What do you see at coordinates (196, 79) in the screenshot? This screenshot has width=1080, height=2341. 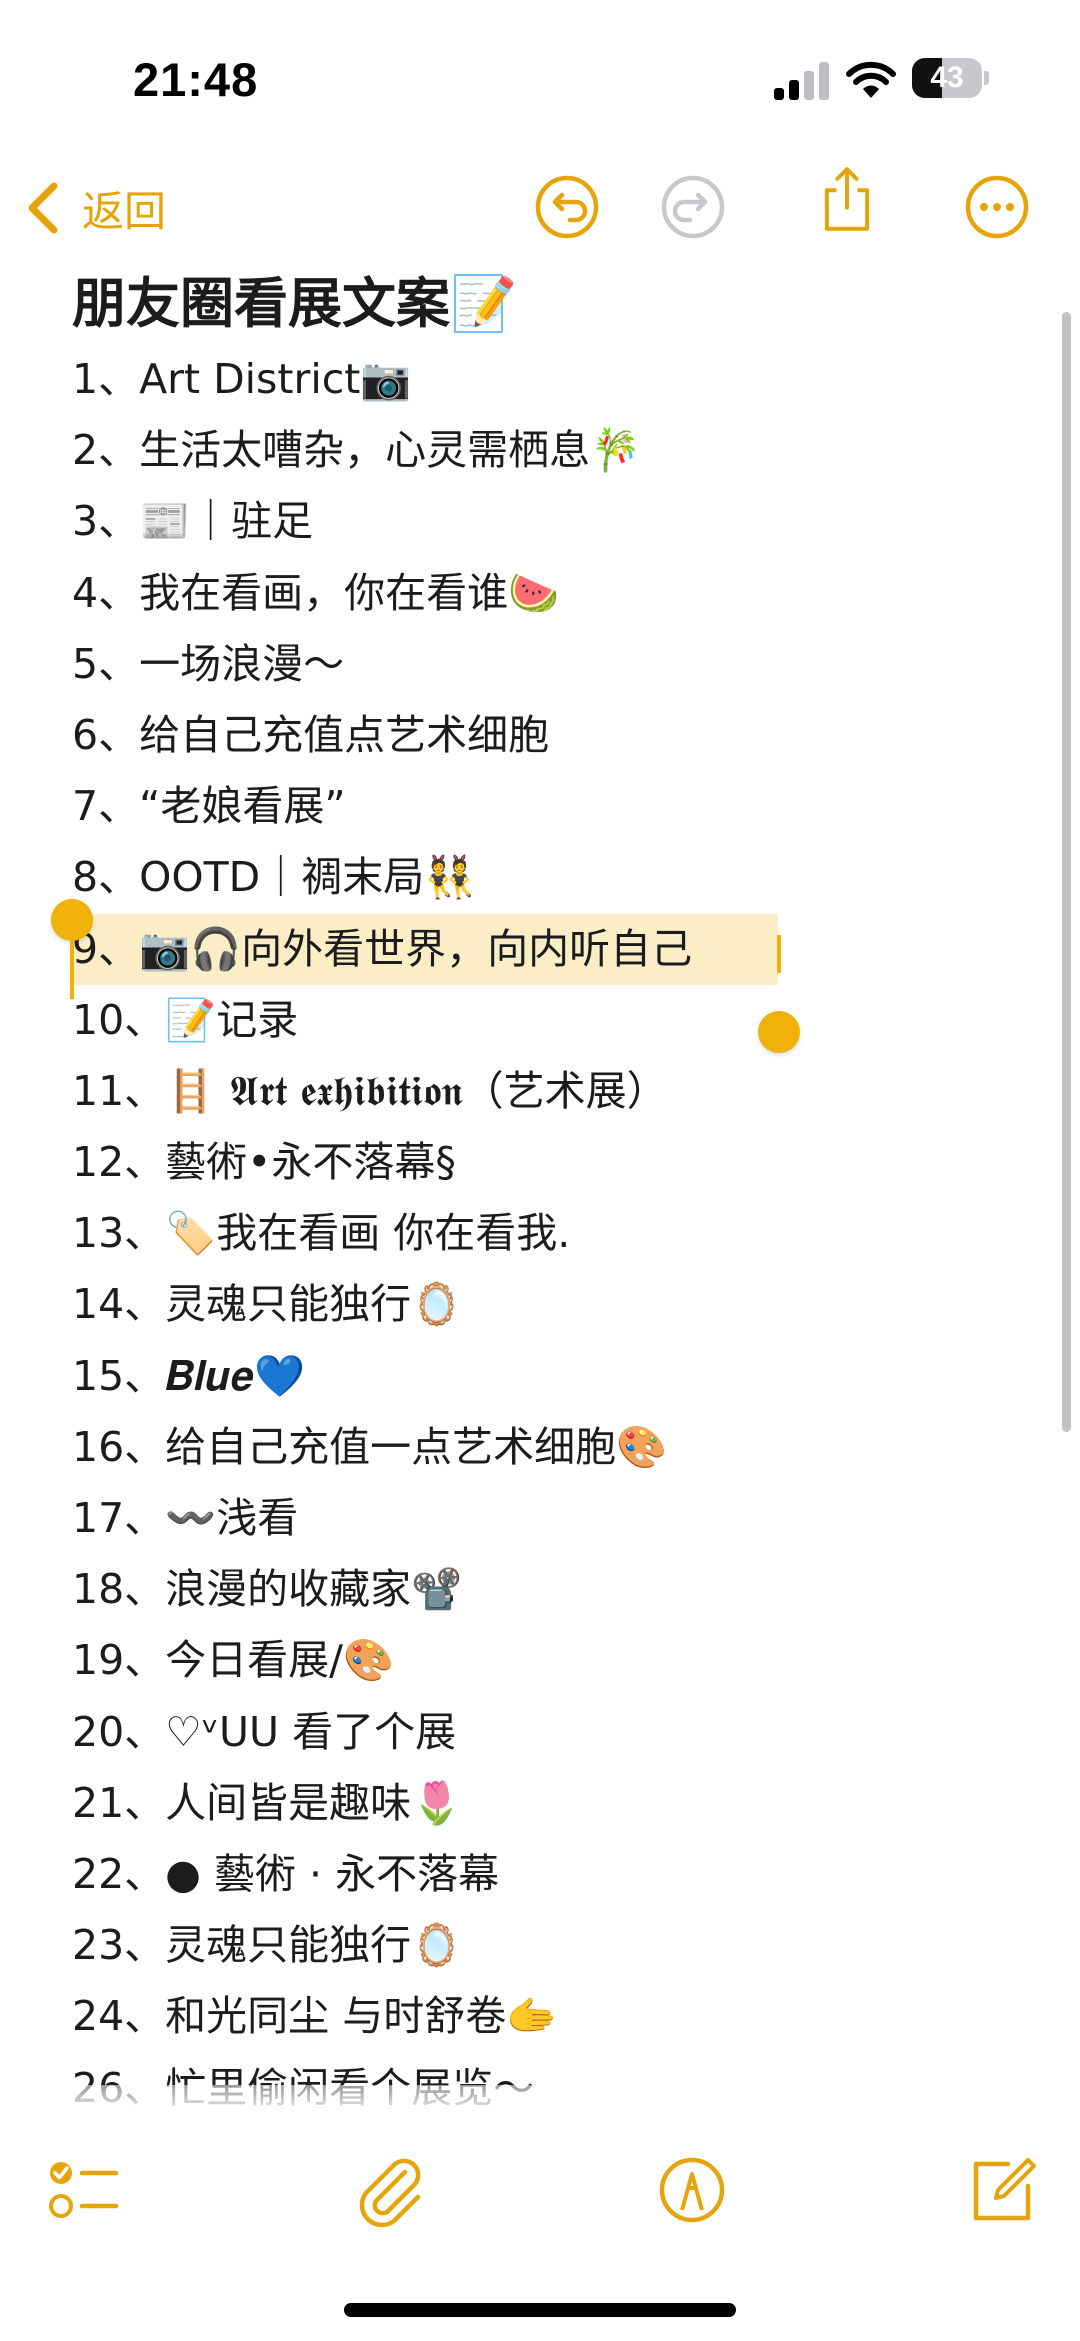 I see `status-time: 21:48` at bounding box center [196, 79].